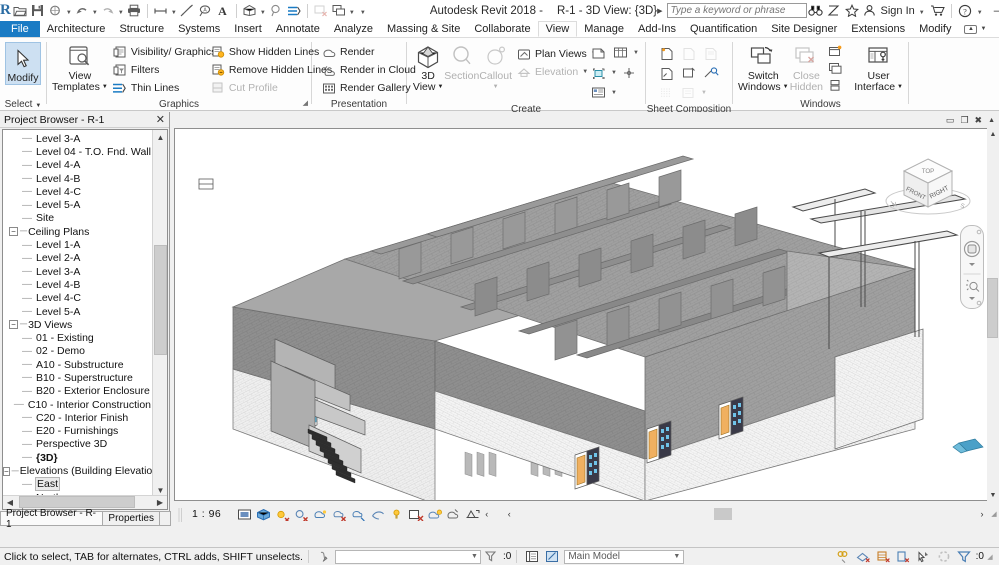 This screenshot has width=999, height=565. What do you see at coordinates (77, 204) in the screenshot?
I see `tree-node: — Level 5-A` at bounding box center [77, 204].